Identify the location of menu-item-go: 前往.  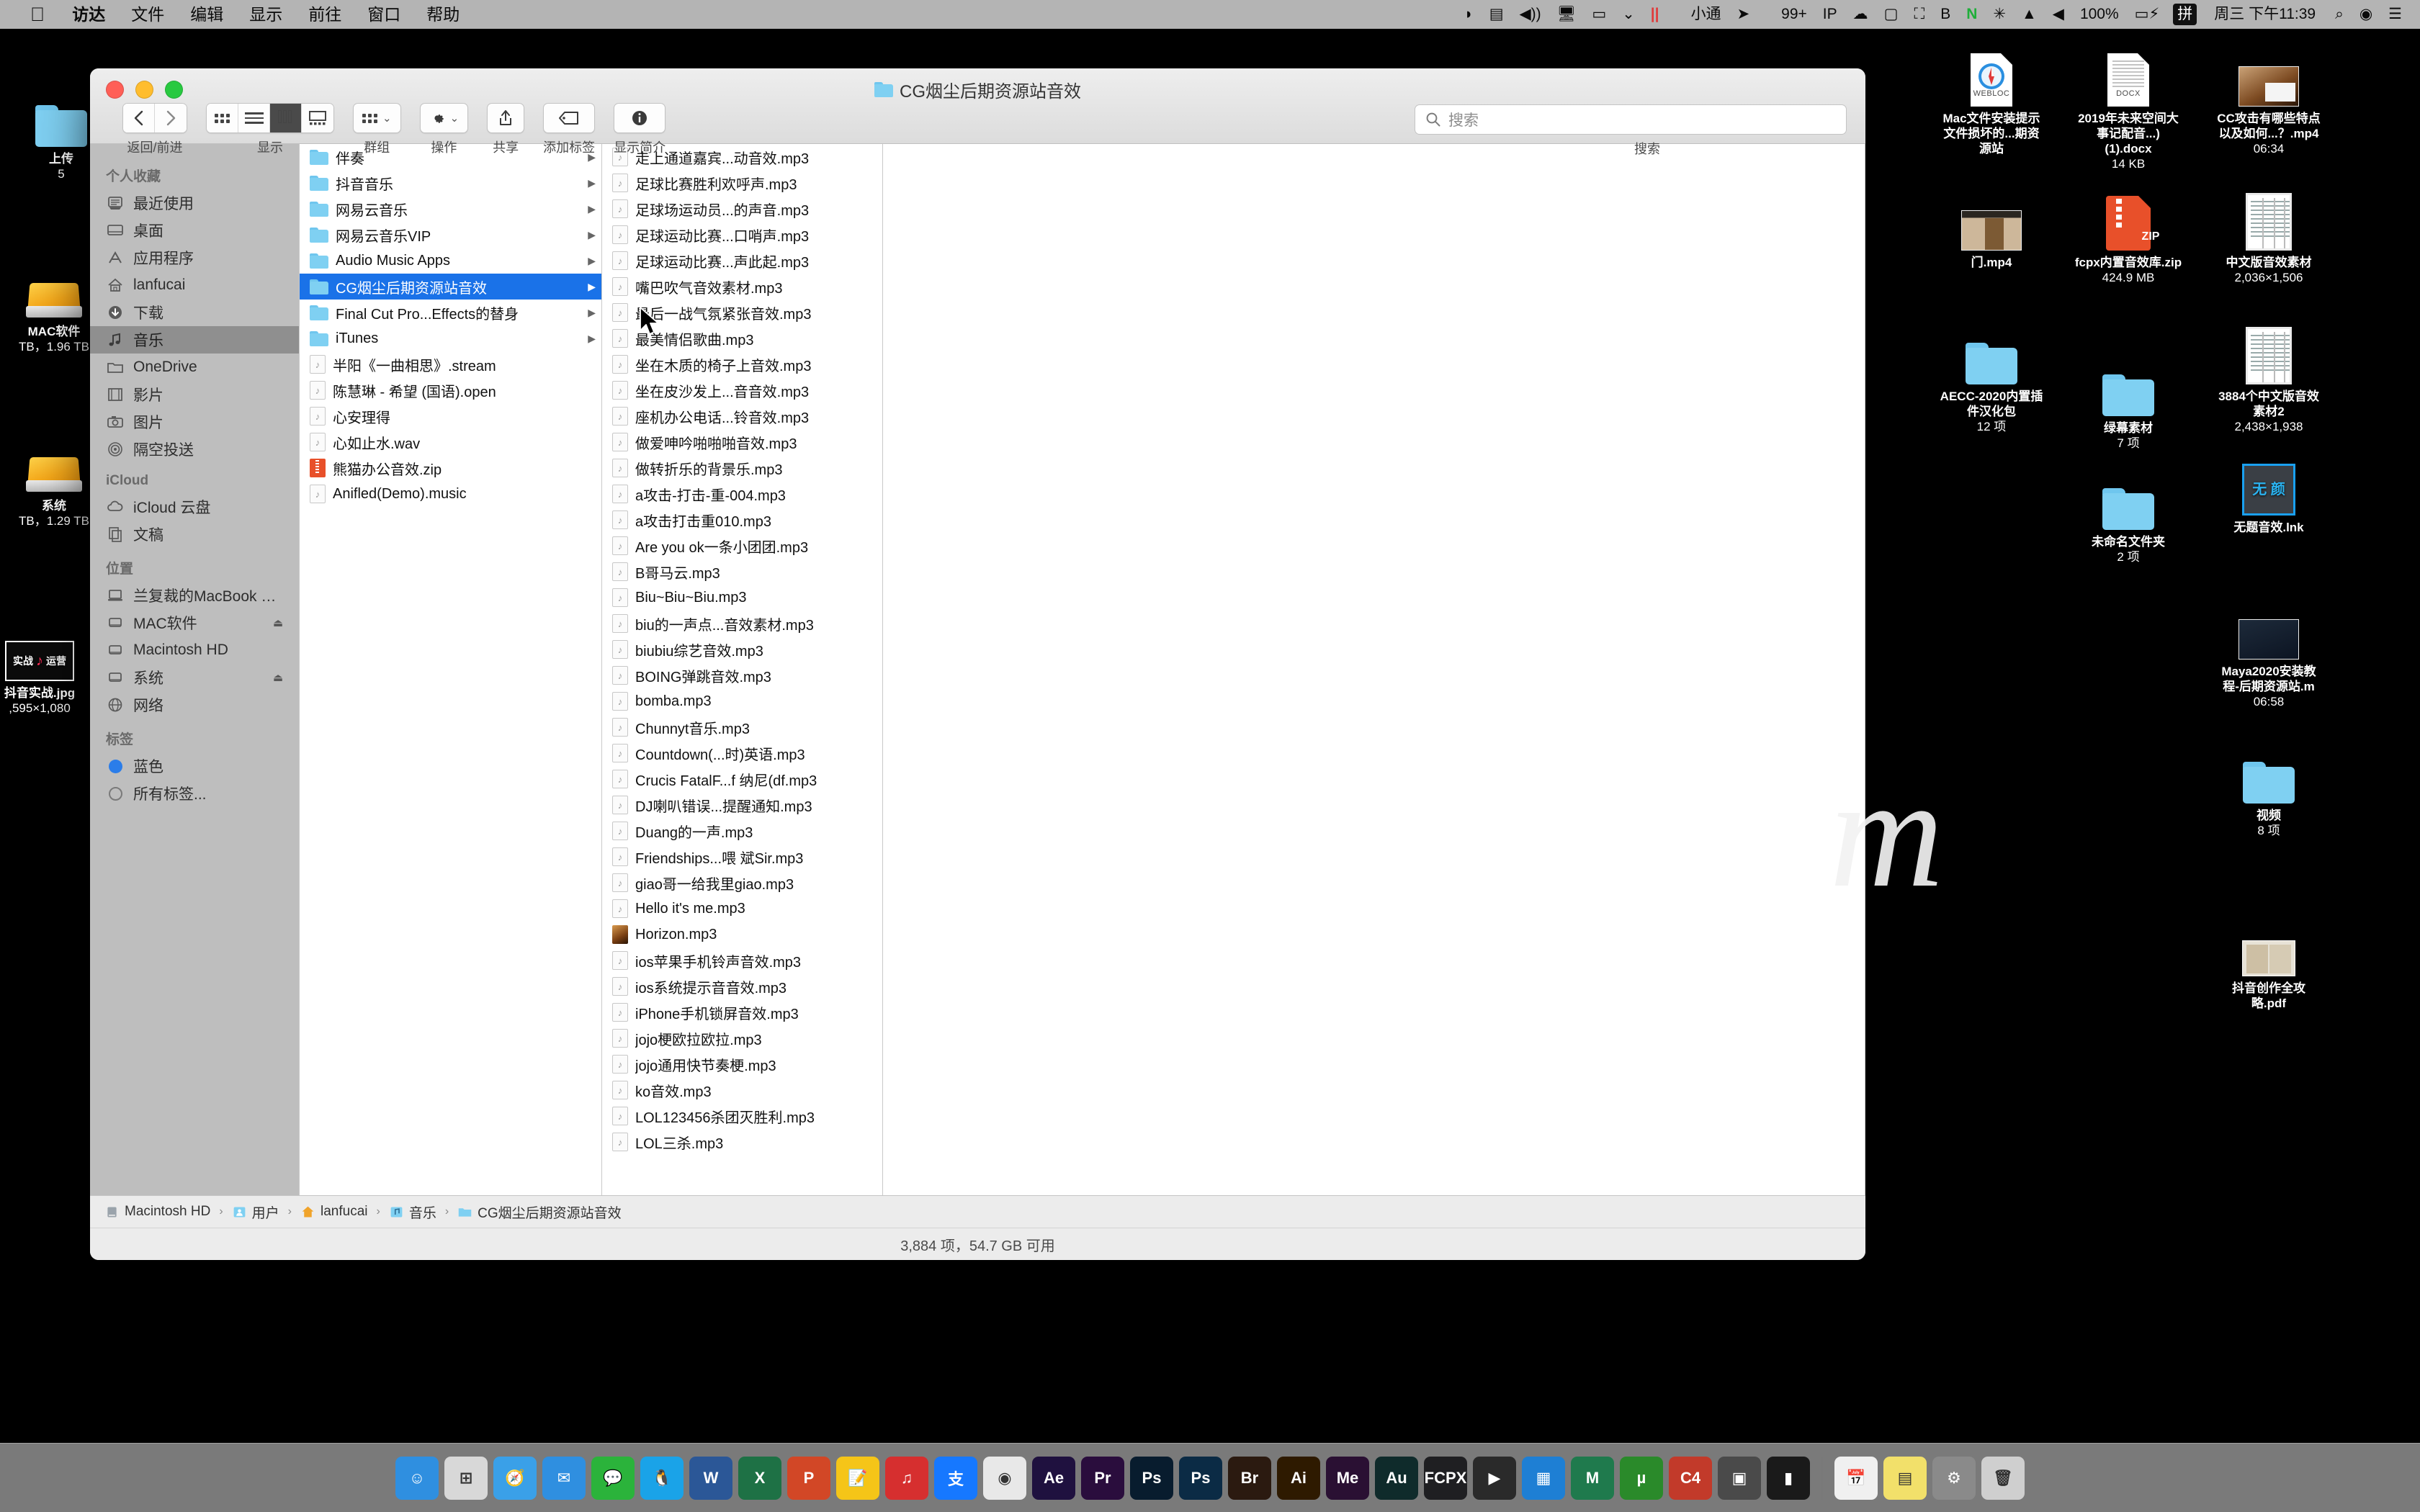
(324, 14).